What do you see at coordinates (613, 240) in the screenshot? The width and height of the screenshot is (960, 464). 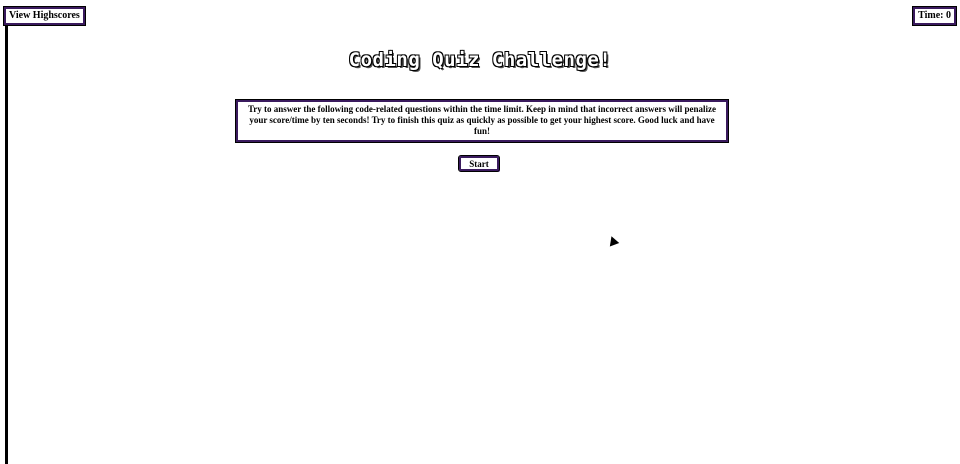 I see `mouse-cursor-icon` at bounding box center [613, 240].